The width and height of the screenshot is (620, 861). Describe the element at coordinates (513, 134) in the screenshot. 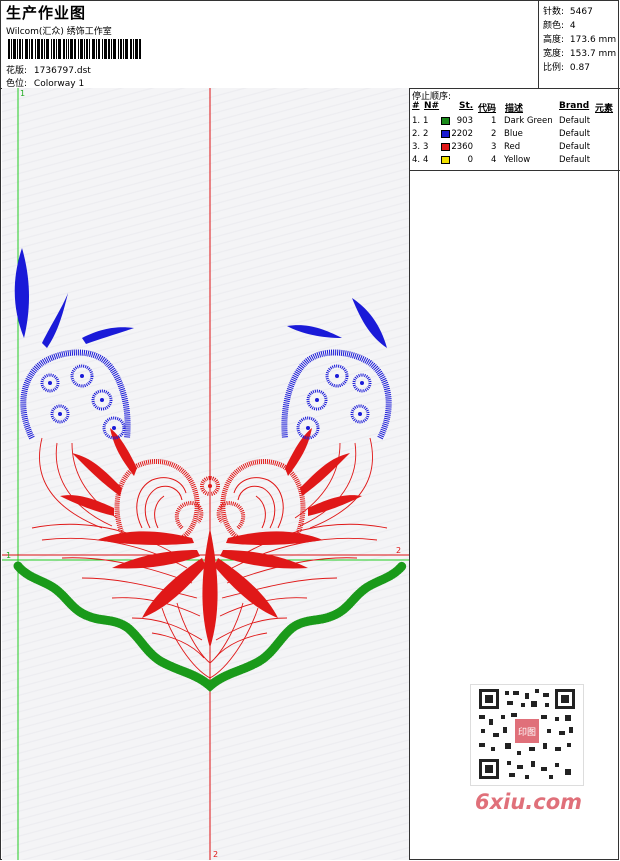

I see `row-desc: Blue` at that location.